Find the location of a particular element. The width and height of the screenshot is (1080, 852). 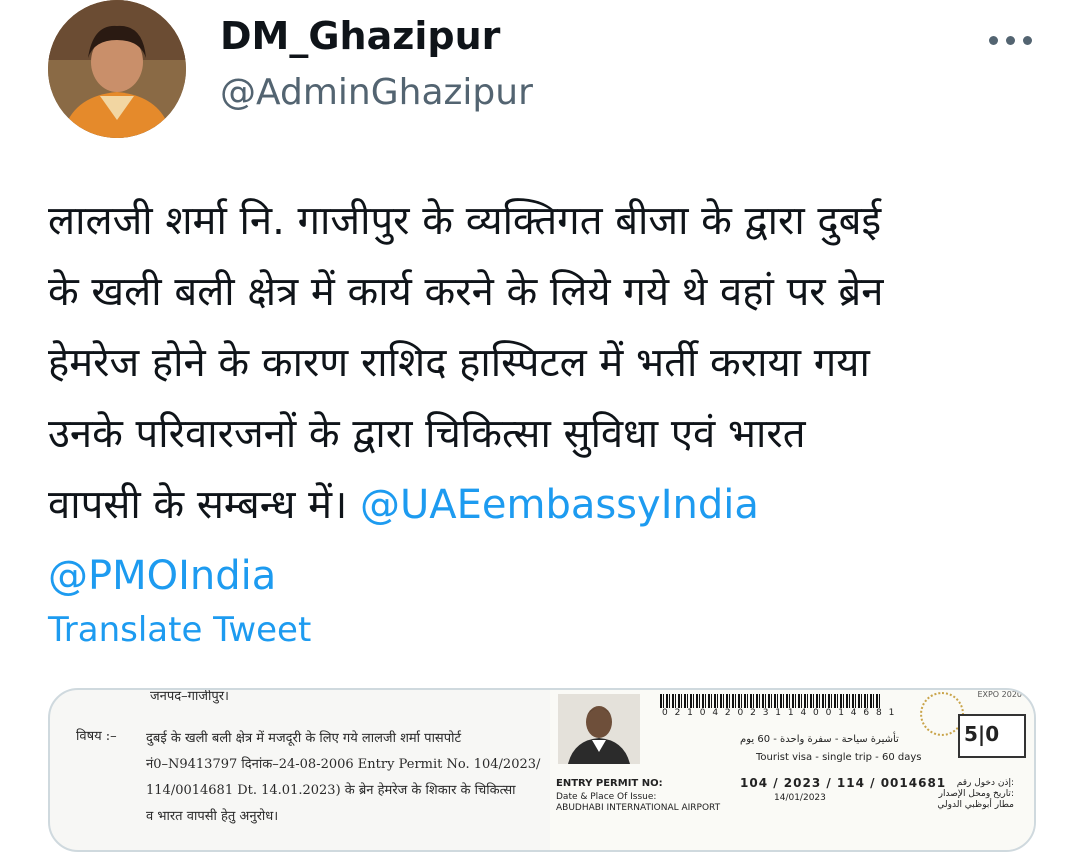

mention-link-uae-embassy: @UAEembassyIndia is located at coordinates (559, 505).